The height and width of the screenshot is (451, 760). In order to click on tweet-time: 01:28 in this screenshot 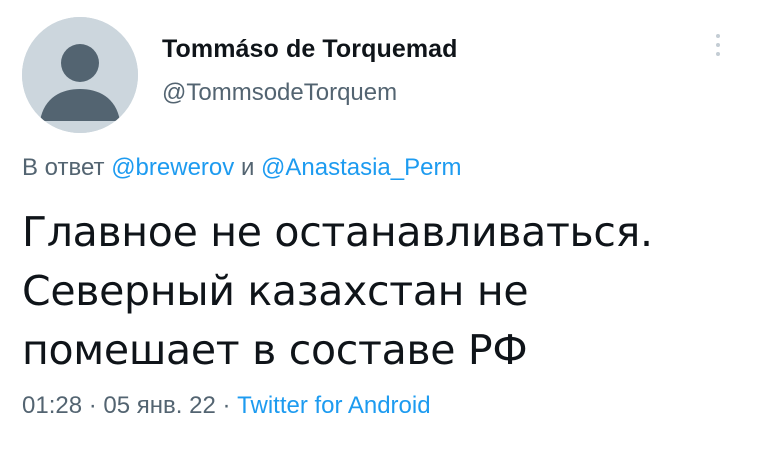, I will do `click(52, 405)`.